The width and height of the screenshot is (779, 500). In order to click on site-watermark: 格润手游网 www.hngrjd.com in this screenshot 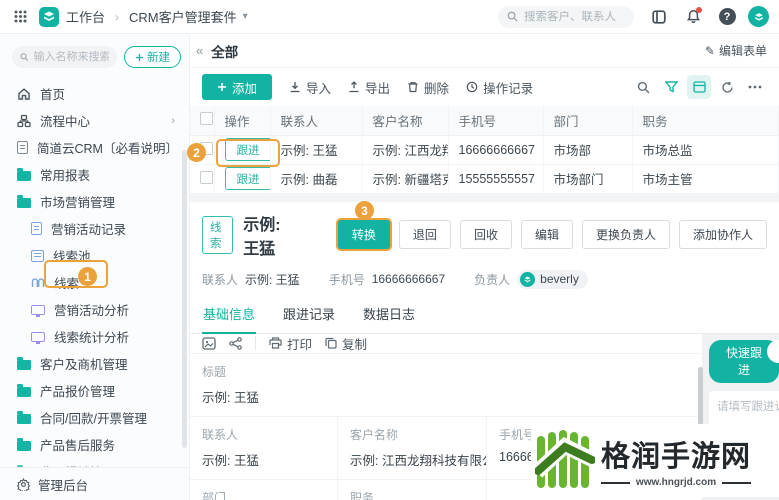, I will do `click(655, 460)`.